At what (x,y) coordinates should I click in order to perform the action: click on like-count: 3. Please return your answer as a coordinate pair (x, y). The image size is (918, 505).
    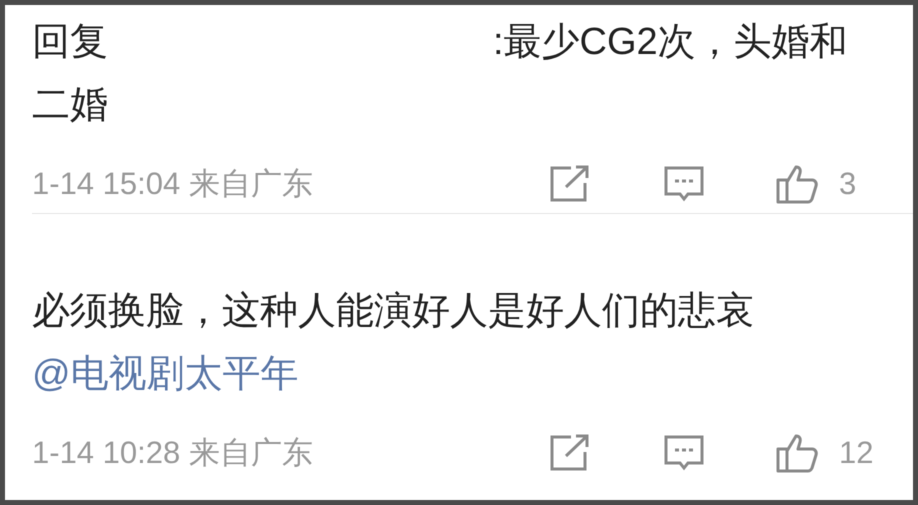
    Looking at the image, I should click on (848, 183).